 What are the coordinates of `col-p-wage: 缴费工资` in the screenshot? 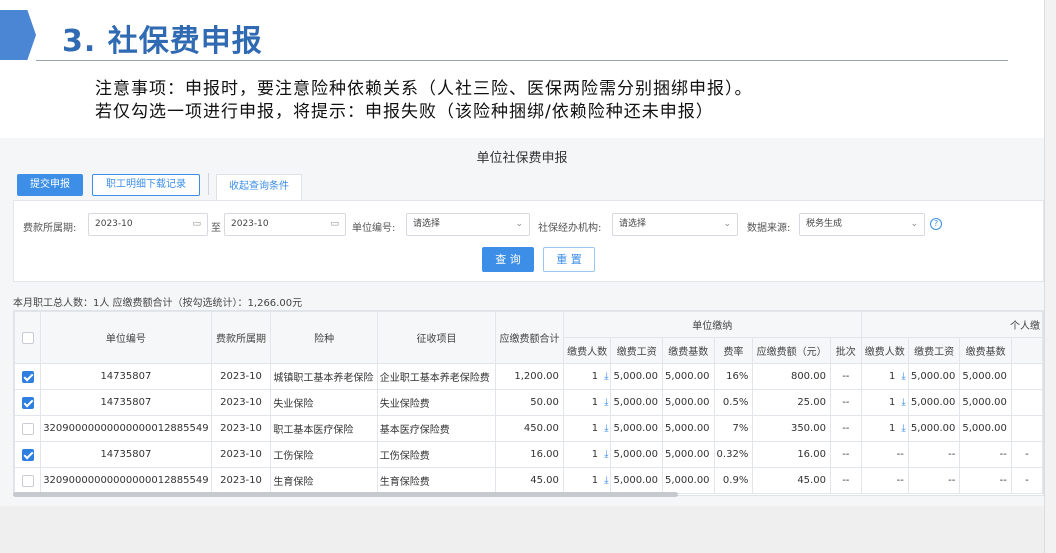 It's located at (934, 350).